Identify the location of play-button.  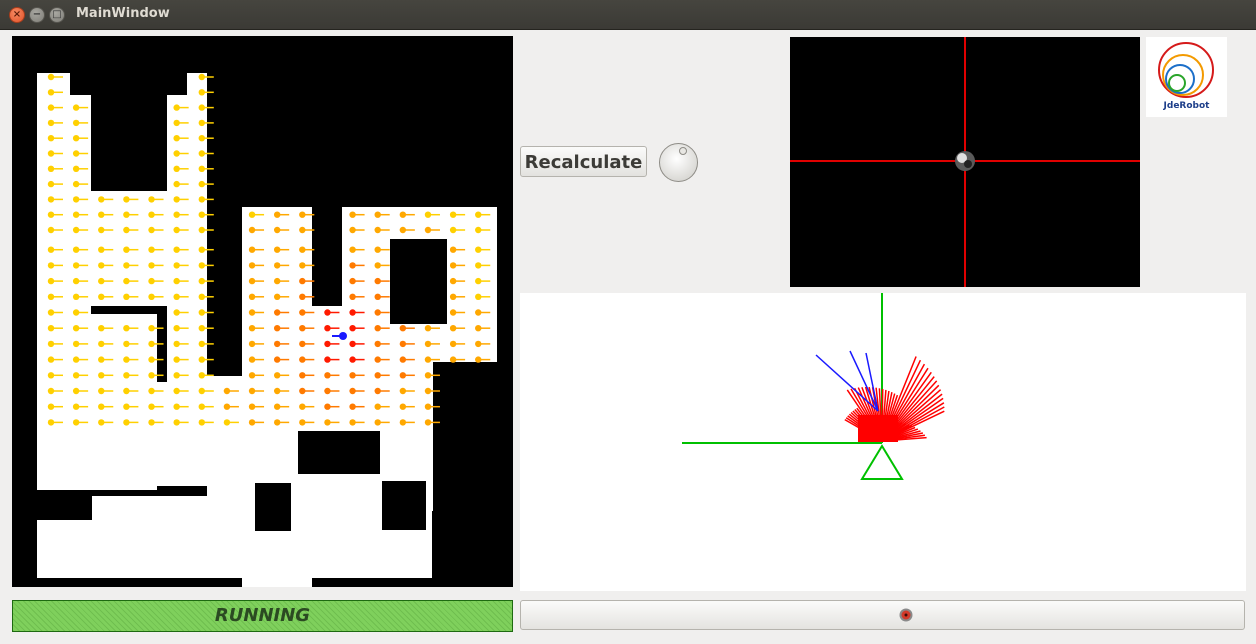
(882, 615).